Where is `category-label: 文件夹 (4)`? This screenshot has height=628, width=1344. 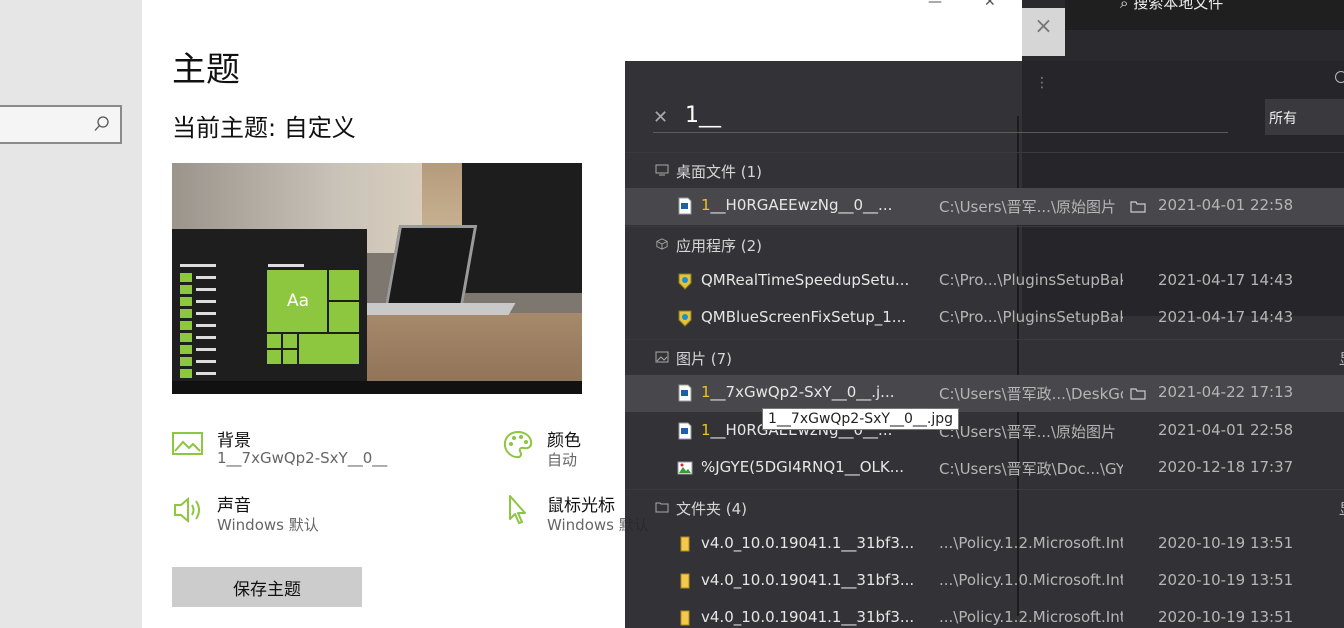
category-label: 文件夹 (4) is located at coordinates (712, 509).